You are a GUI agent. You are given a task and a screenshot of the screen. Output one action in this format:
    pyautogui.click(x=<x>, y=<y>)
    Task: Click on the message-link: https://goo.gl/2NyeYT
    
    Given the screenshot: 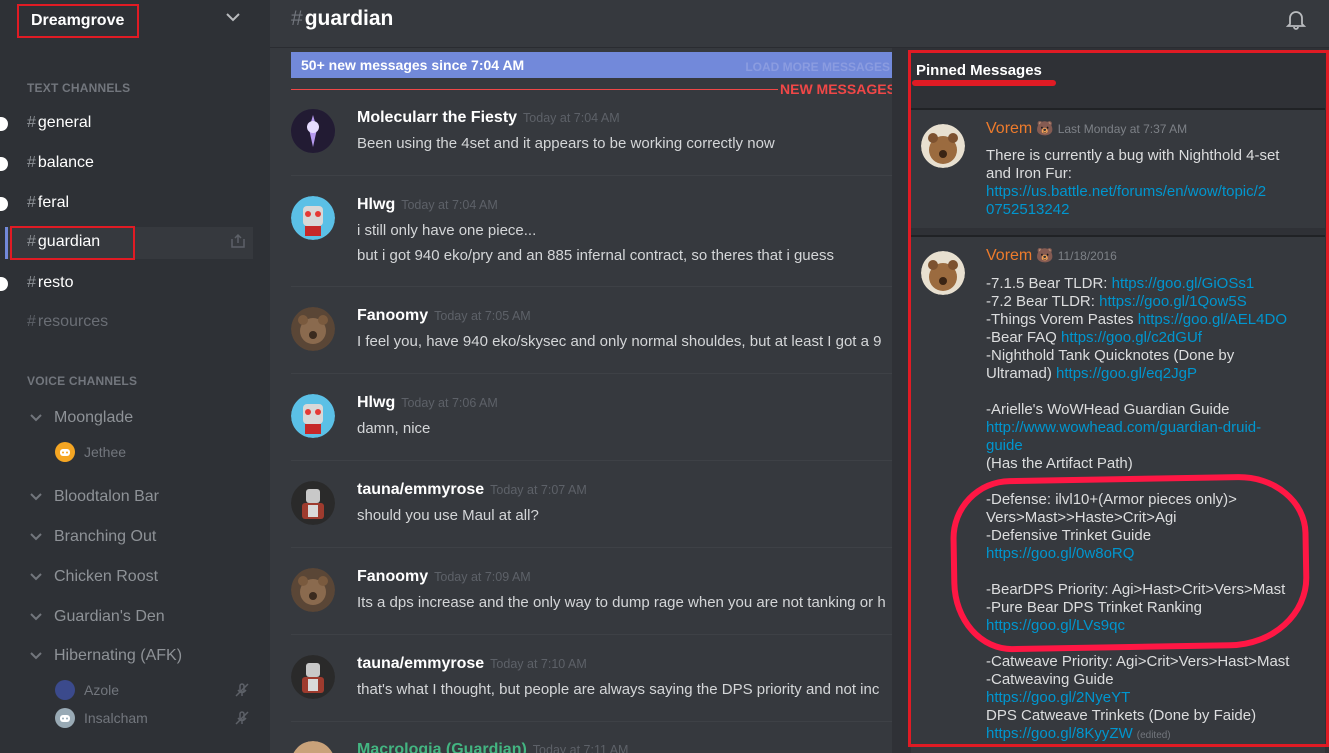 What is the action you would take?
    pyautogui.click(x=1151, y=698)
    